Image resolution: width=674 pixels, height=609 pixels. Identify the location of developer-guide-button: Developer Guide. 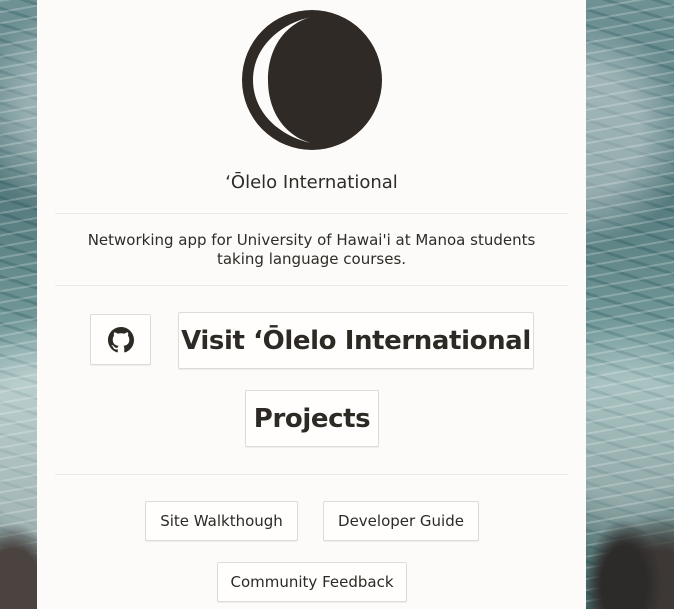
(401, 521).